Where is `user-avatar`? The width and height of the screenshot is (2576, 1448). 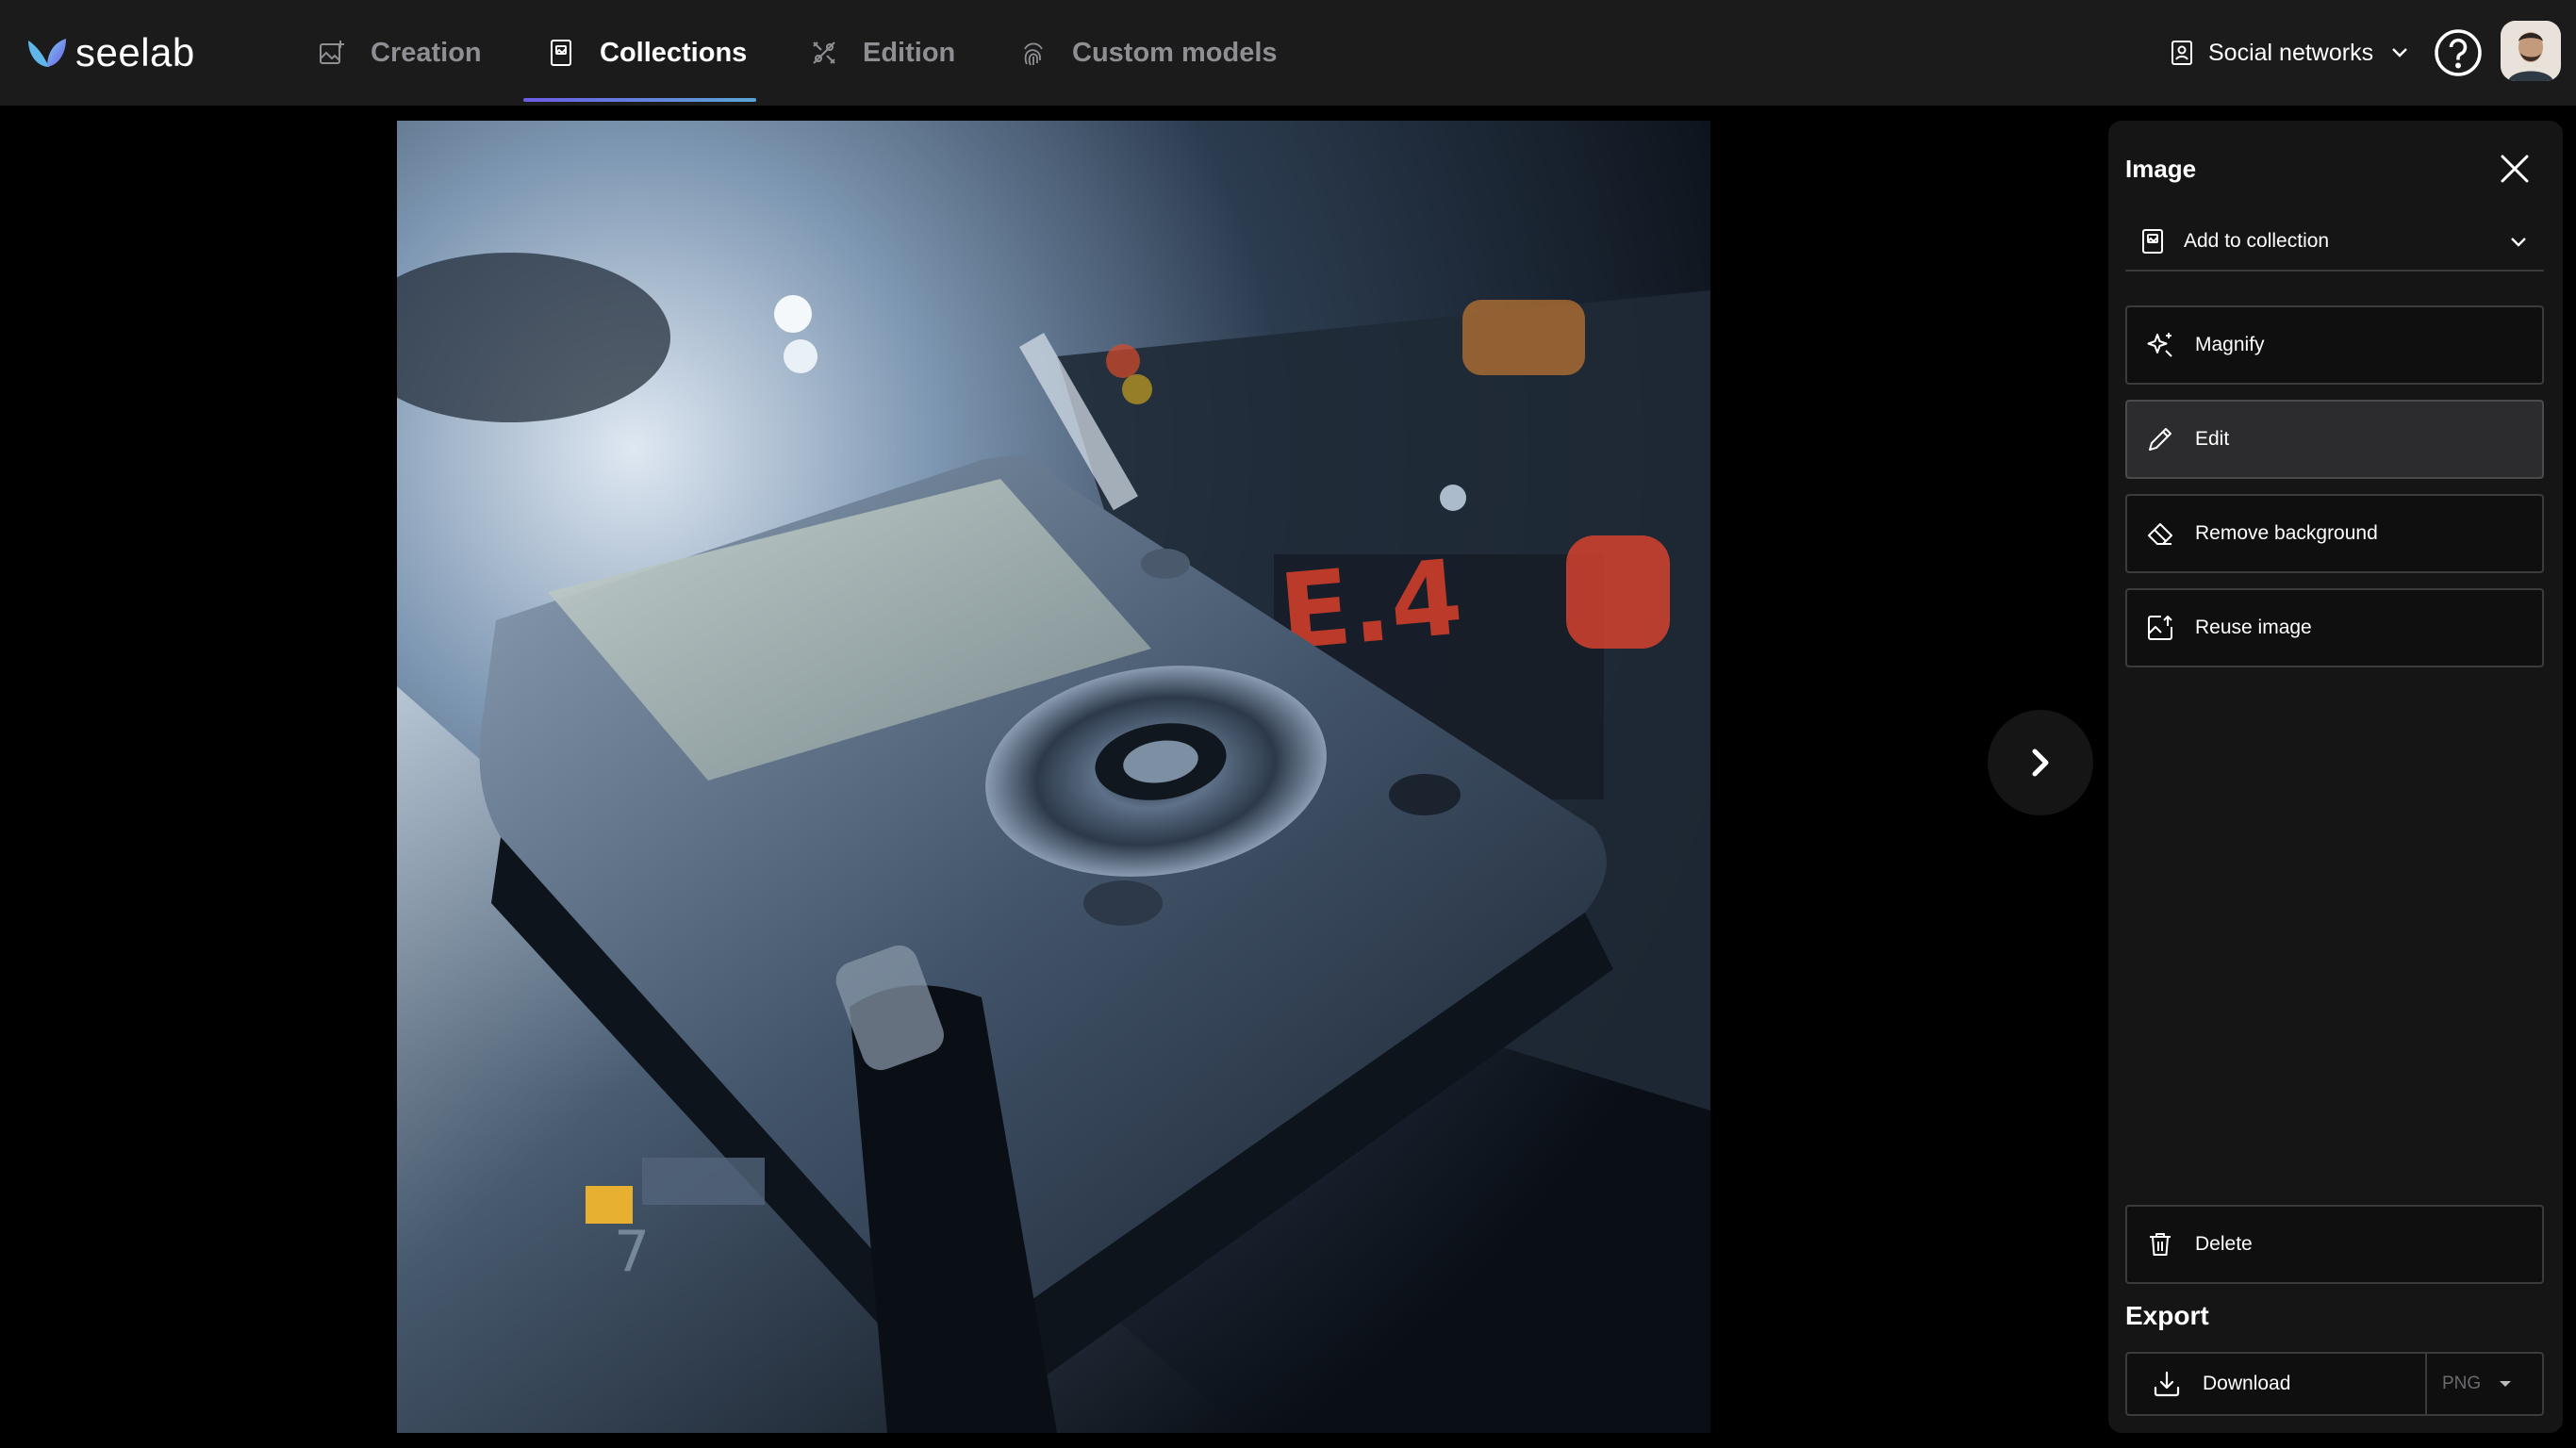 user-avatar is located at coordinates (2531, 51).